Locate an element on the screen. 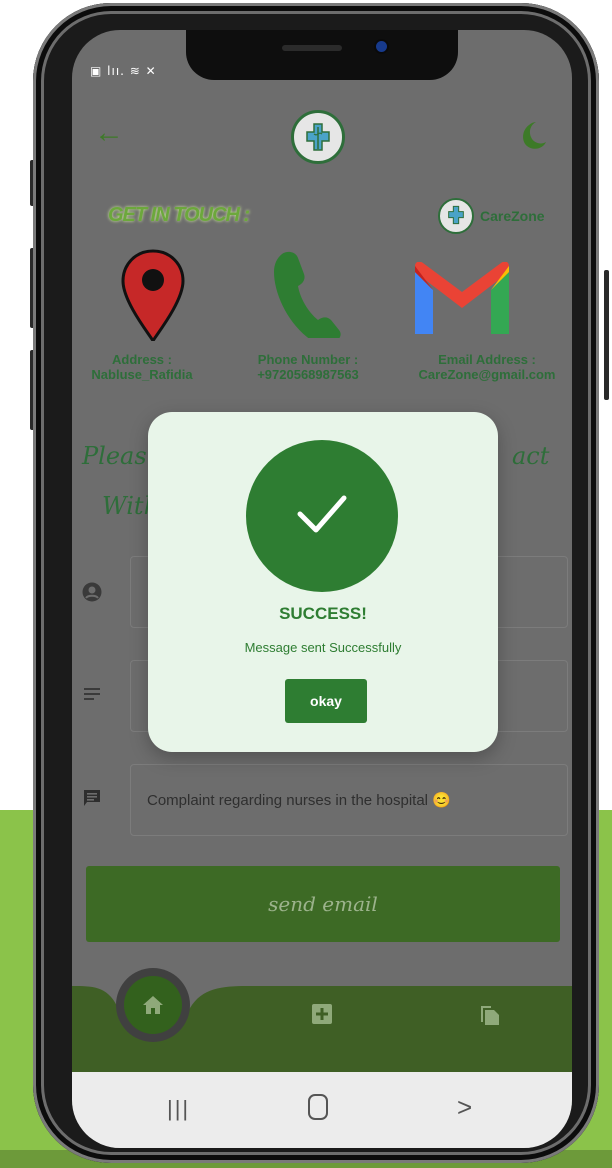 The image size is (612, 1168). intro-text-start: Pleas is located at coordinates (114, 456).